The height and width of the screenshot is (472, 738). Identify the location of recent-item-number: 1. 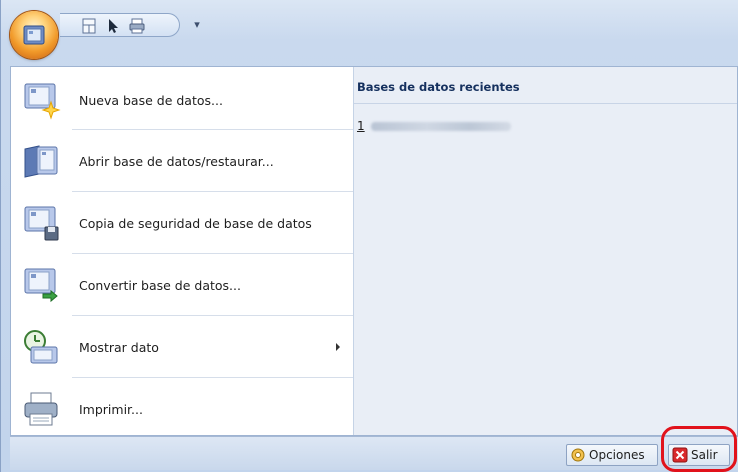
(361, 126).